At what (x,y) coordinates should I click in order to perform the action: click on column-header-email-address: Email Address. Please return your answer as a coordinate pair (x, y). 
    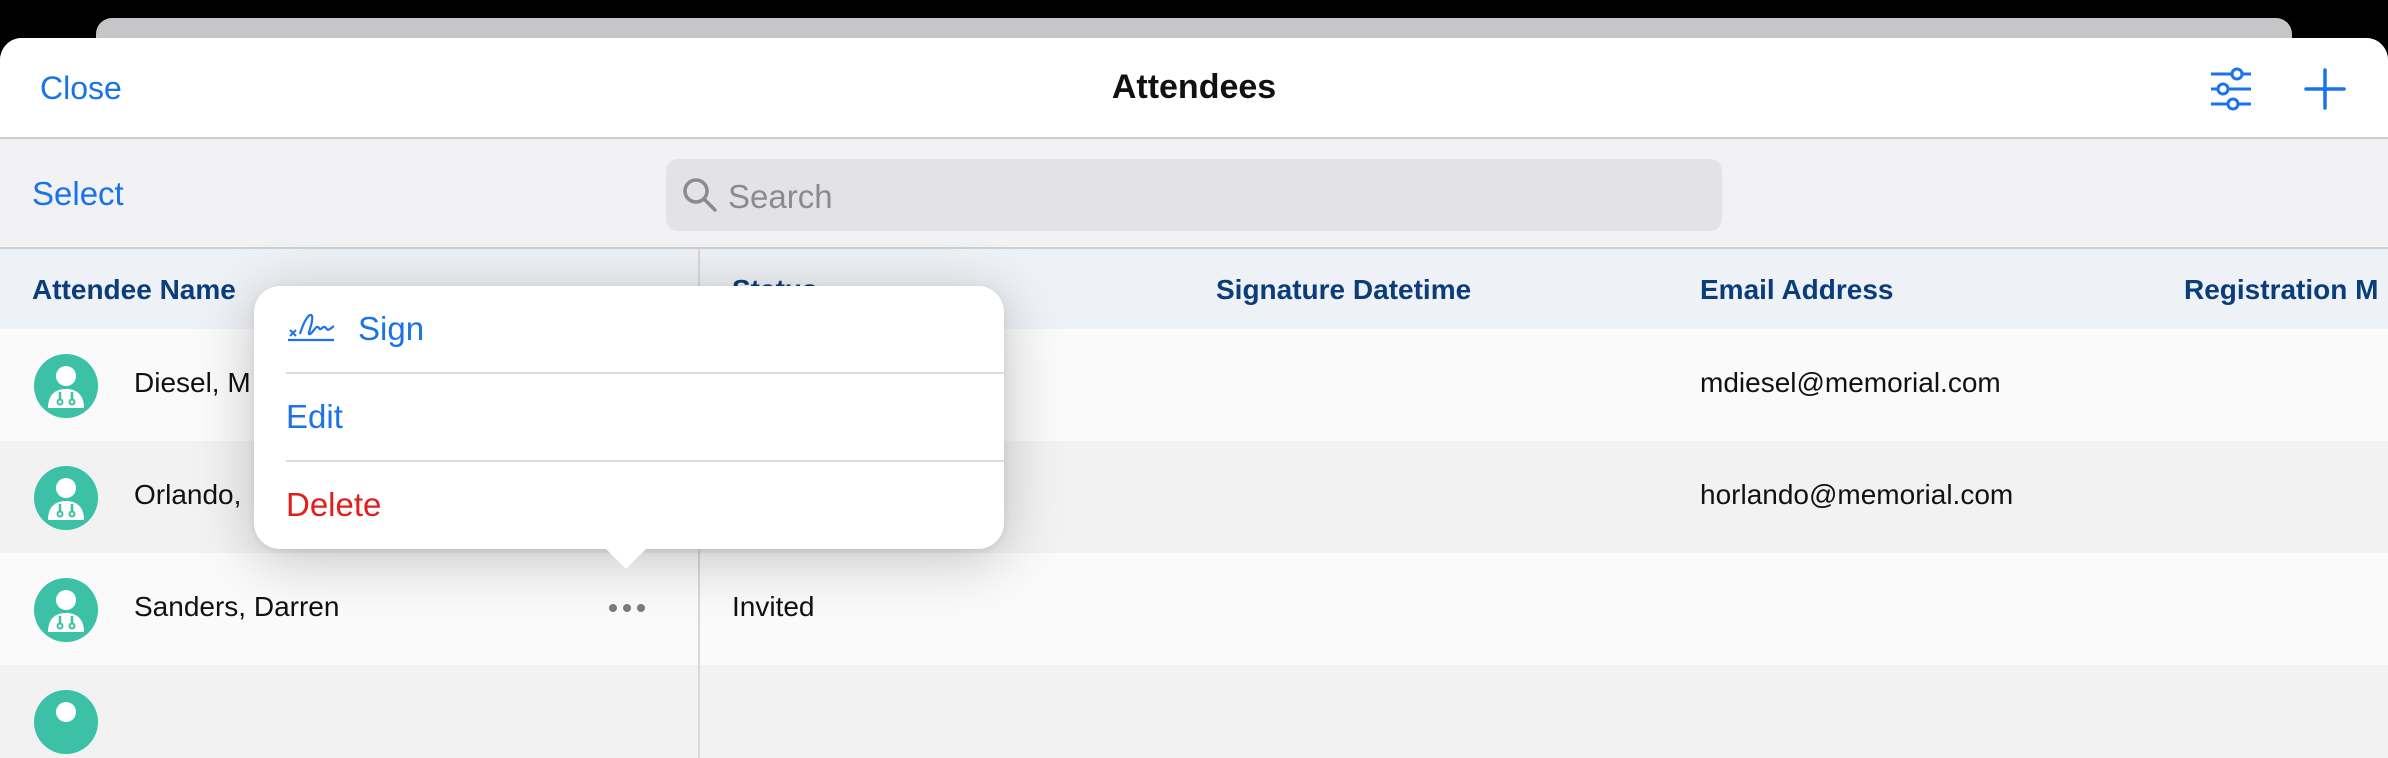
    Looking at the image, I should click on (1796, 290).